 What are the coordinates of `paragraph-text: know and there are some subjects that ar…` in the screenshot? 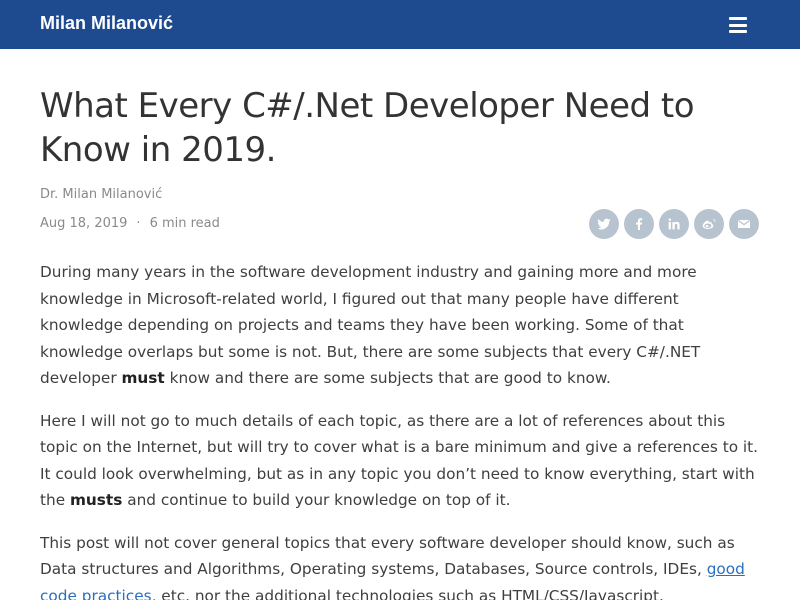 It's located at (387, 378).